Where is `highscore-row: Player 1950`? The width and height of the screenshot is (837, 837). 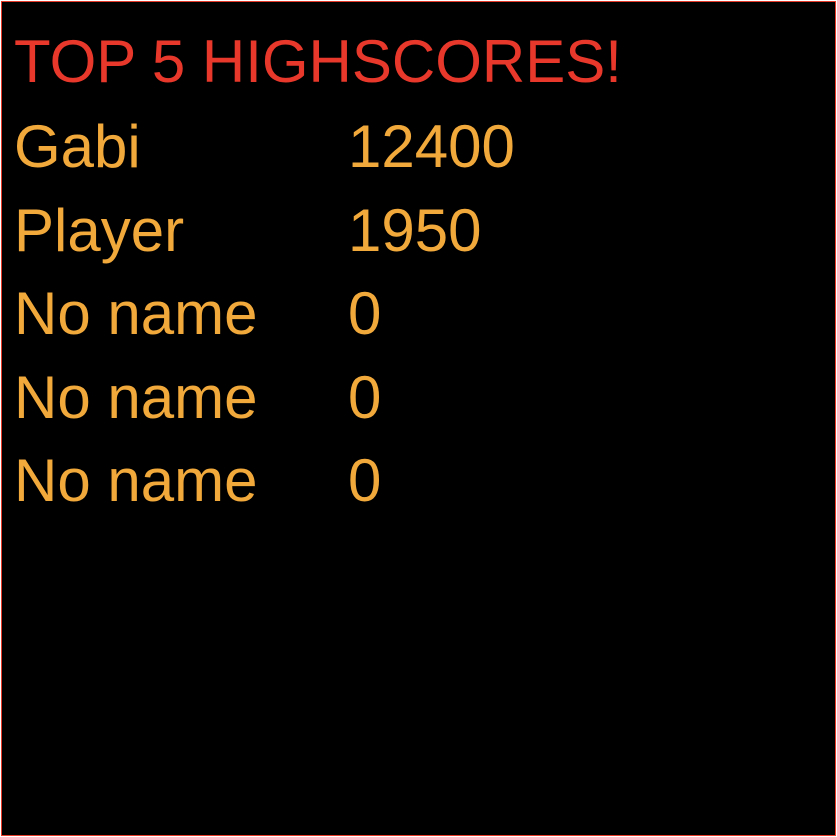
highscore-row: Player 1950 is located at coordinates (414, 238).